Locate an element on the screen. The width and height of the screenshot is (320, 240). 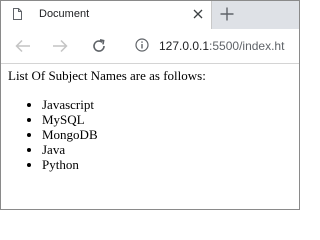
back-arrow-icon is located at coordinates (23, 46).